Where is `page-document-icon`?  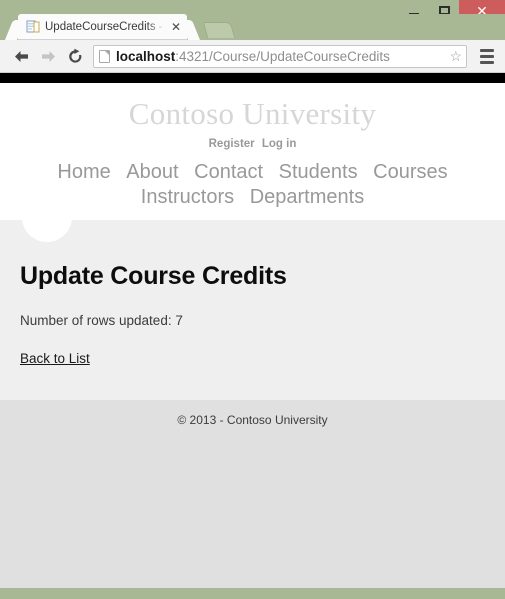
page-document-icon is located at coordinates (104, 56).